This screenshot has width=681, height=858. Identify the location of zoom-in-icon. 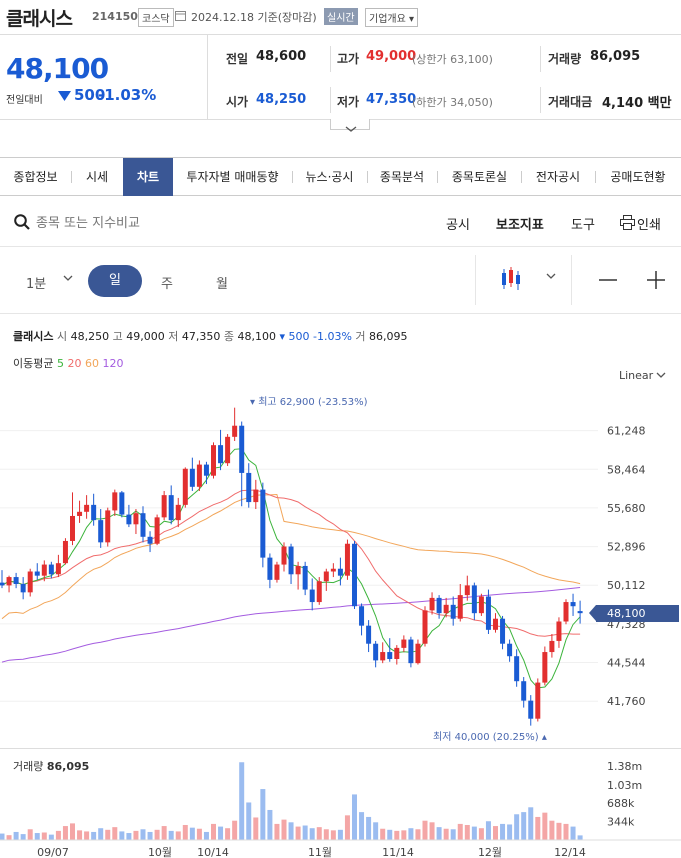
(656, 280).